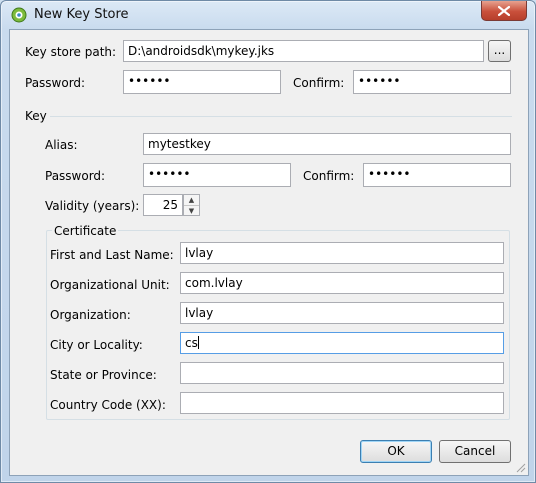 The image size is (536, 483). Describe the element at coordinates (342, 313) in the screenshot. I see `organization-input: lvlay` at that location.